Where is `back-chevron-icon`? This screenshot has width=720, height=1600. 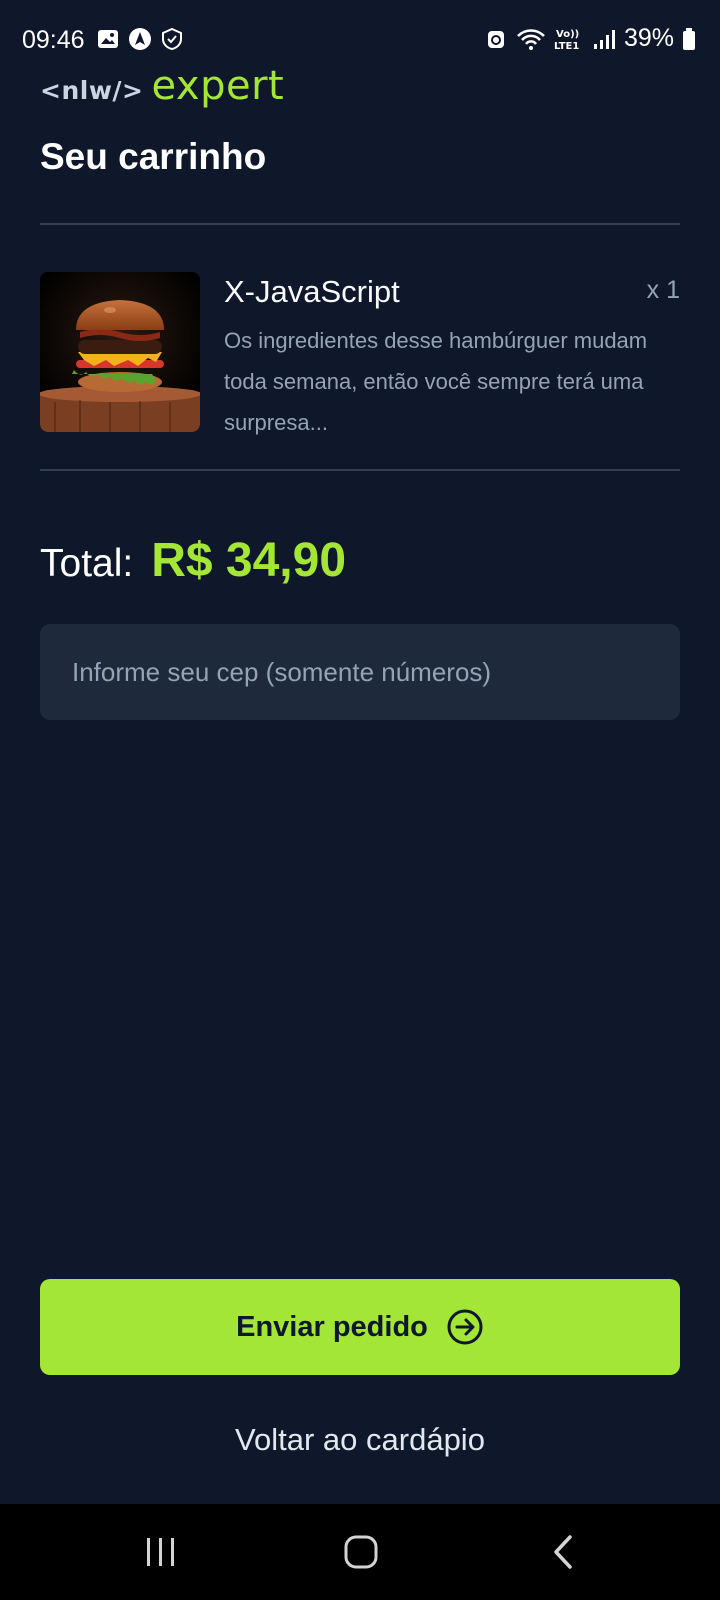 back-chevron-icon is located at coordinates (563, 1552).